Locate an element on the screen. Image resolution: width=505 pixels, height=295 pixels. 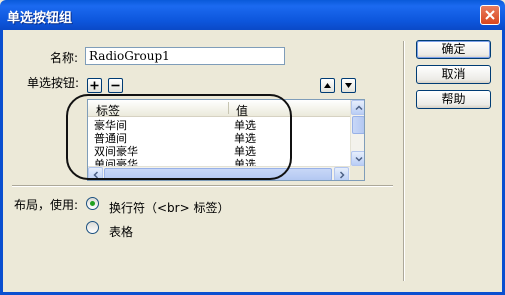
dialog-title: 单选按钮组 is located at coordinates (40, 18).